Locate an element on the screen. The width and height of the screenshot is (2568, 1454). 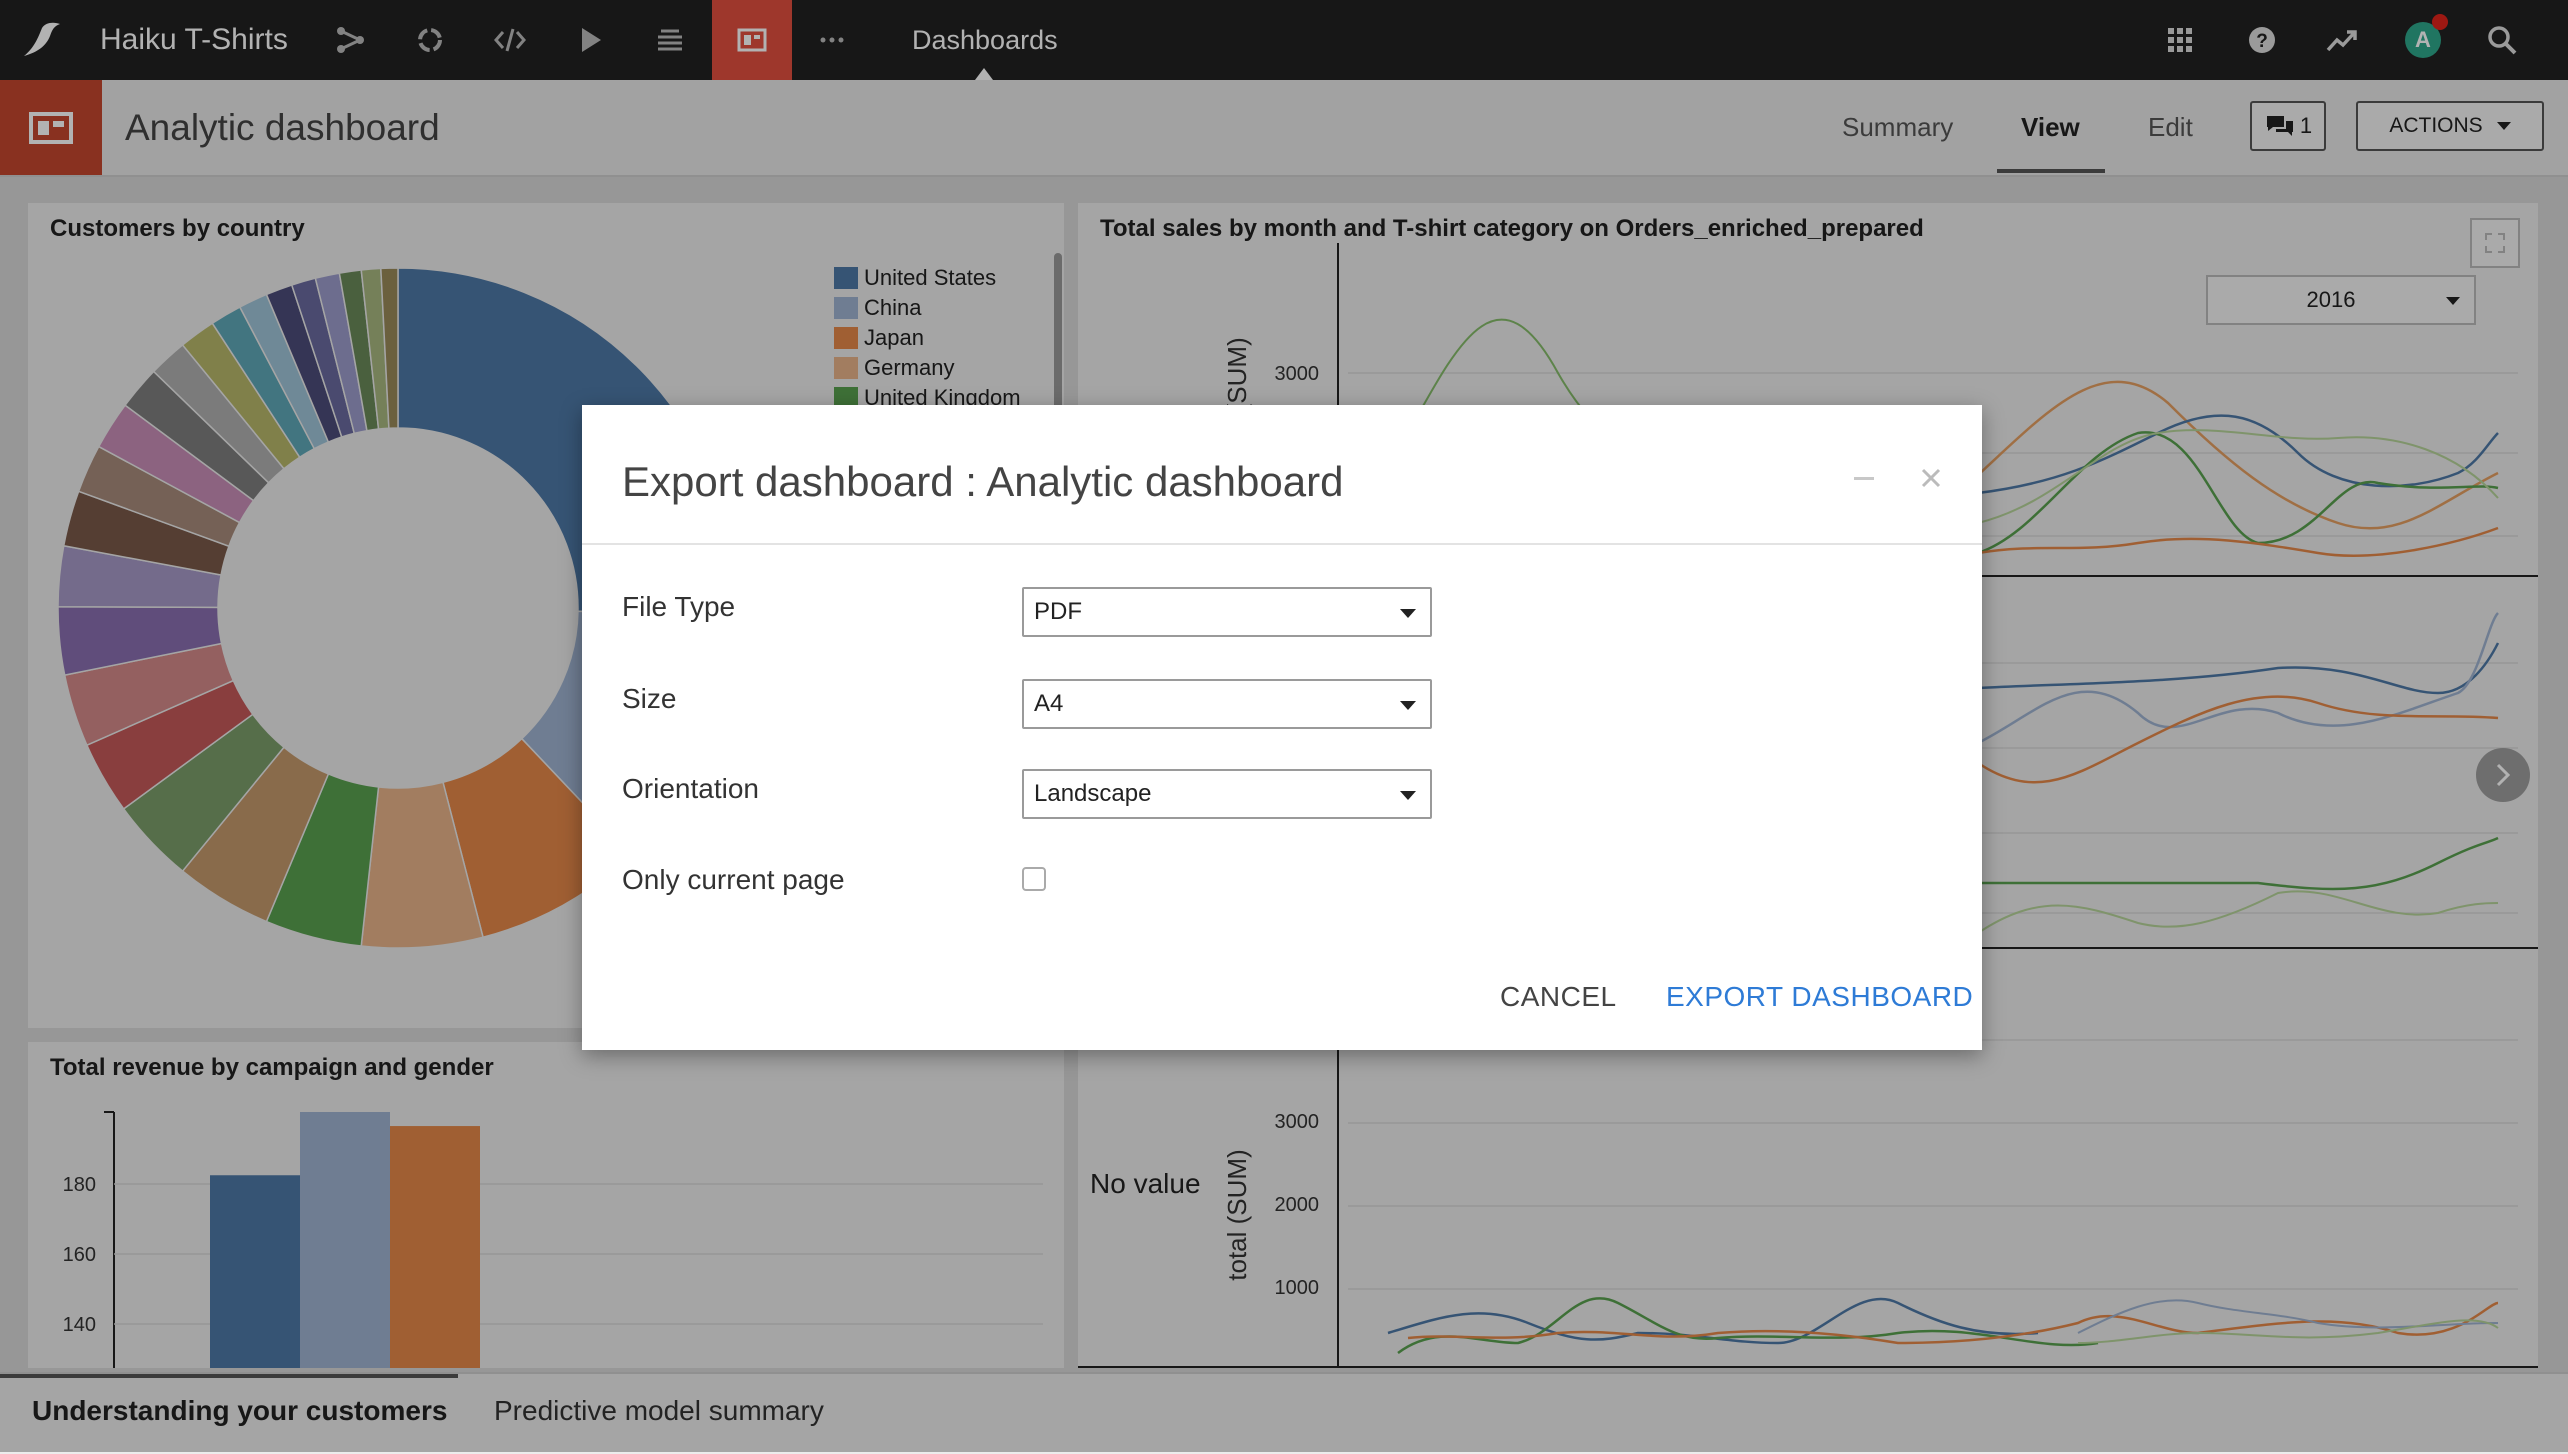
export-dashboard-button: EXPORT DASHBOARD is located at coordinates (1819, 997).